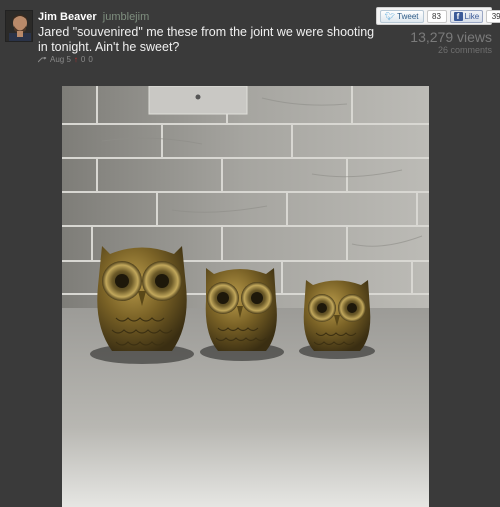  Describe the element at coordinates (67, 17) in the screenshot. I see `author-name: Jim Beaver` at that location.